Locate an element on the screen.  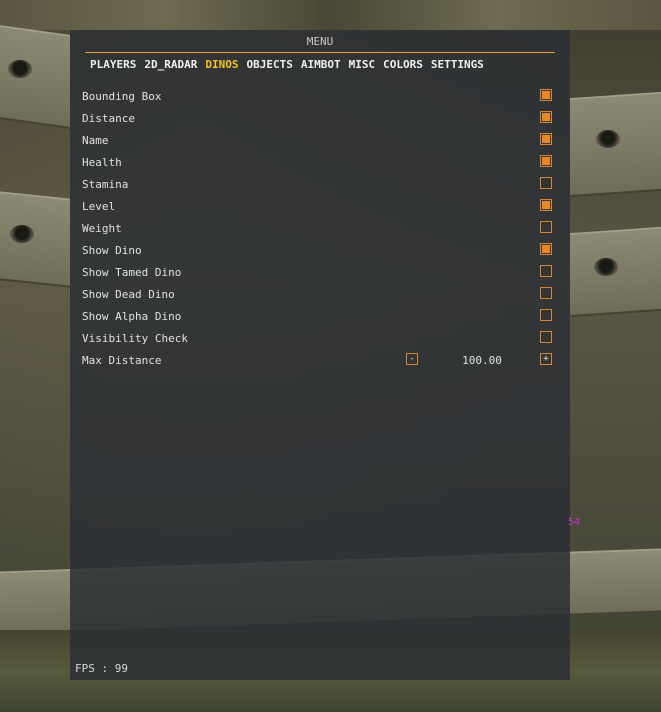
option-row-show-dino: Show Dino is located at coordinates (321, 253).